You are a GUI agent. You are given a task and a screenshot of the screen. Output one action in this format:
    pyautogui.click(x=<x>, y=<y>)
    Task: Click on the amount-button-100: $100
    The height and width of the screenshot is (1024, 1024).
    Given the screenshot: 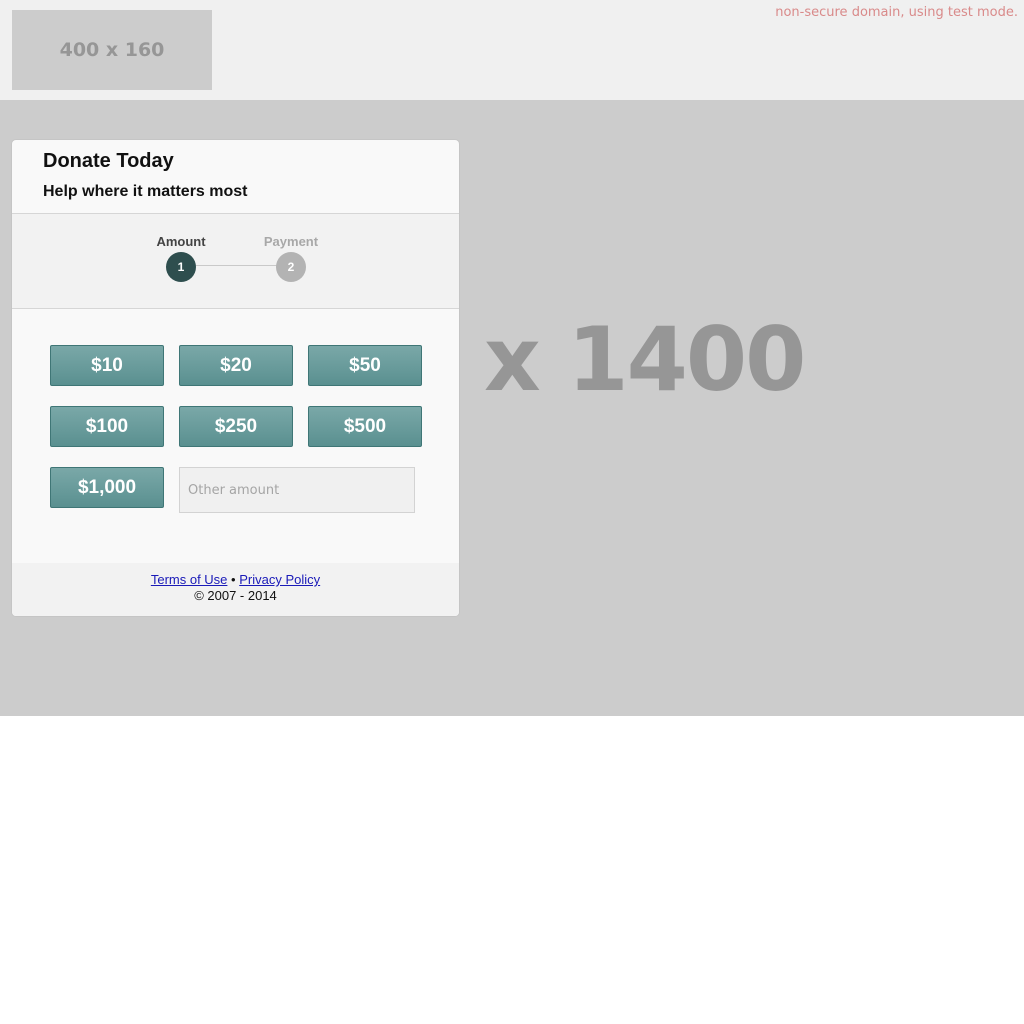 What is the action you would take?
    pyautogui.click(x=107, y=426)
    